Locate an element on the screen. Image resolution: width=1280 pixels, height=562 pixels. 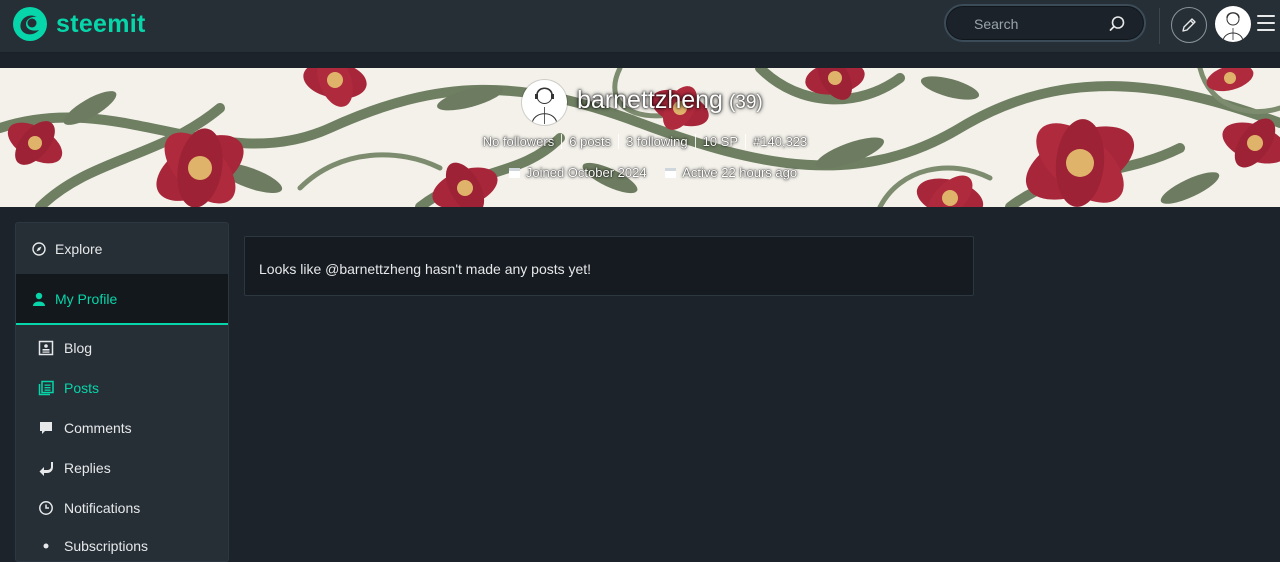
search-input is located at coordinates (1039, 24).